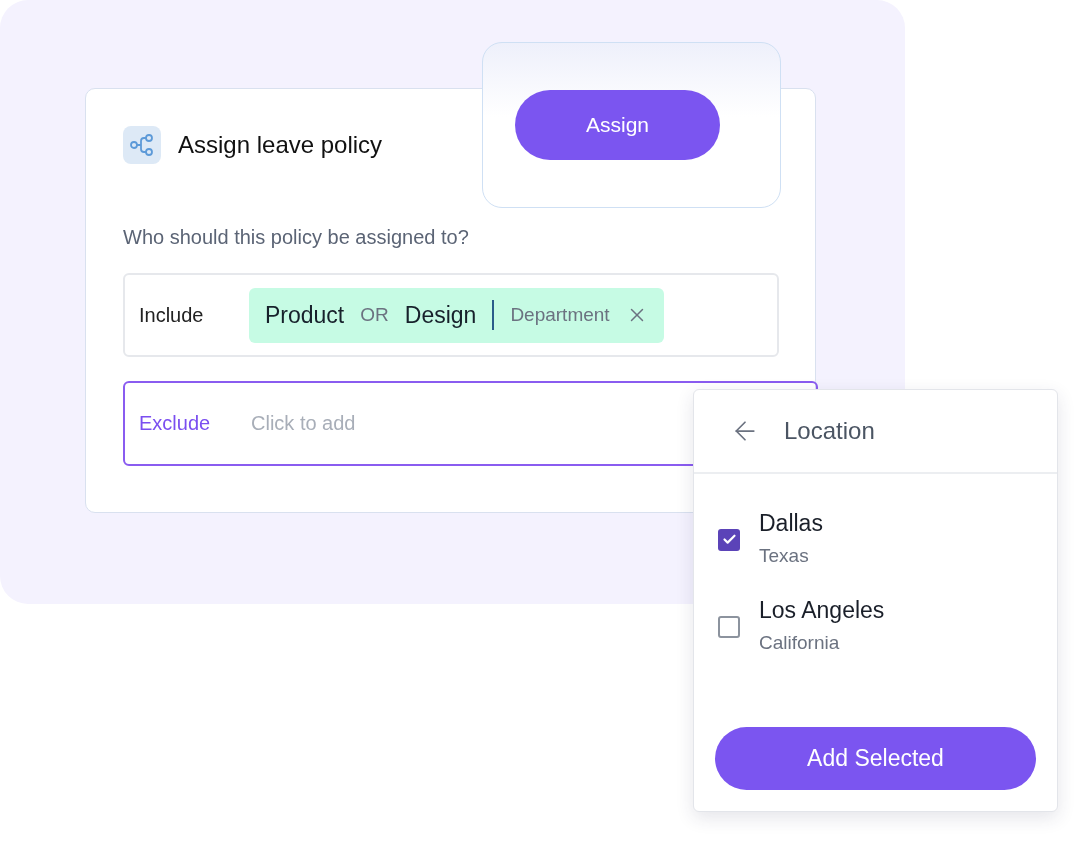 This screenshot has width=1080, height=847. Describe the element at coordinates (401, 423) in the screenshot. I see `exclude-input: Click to add` at that location.